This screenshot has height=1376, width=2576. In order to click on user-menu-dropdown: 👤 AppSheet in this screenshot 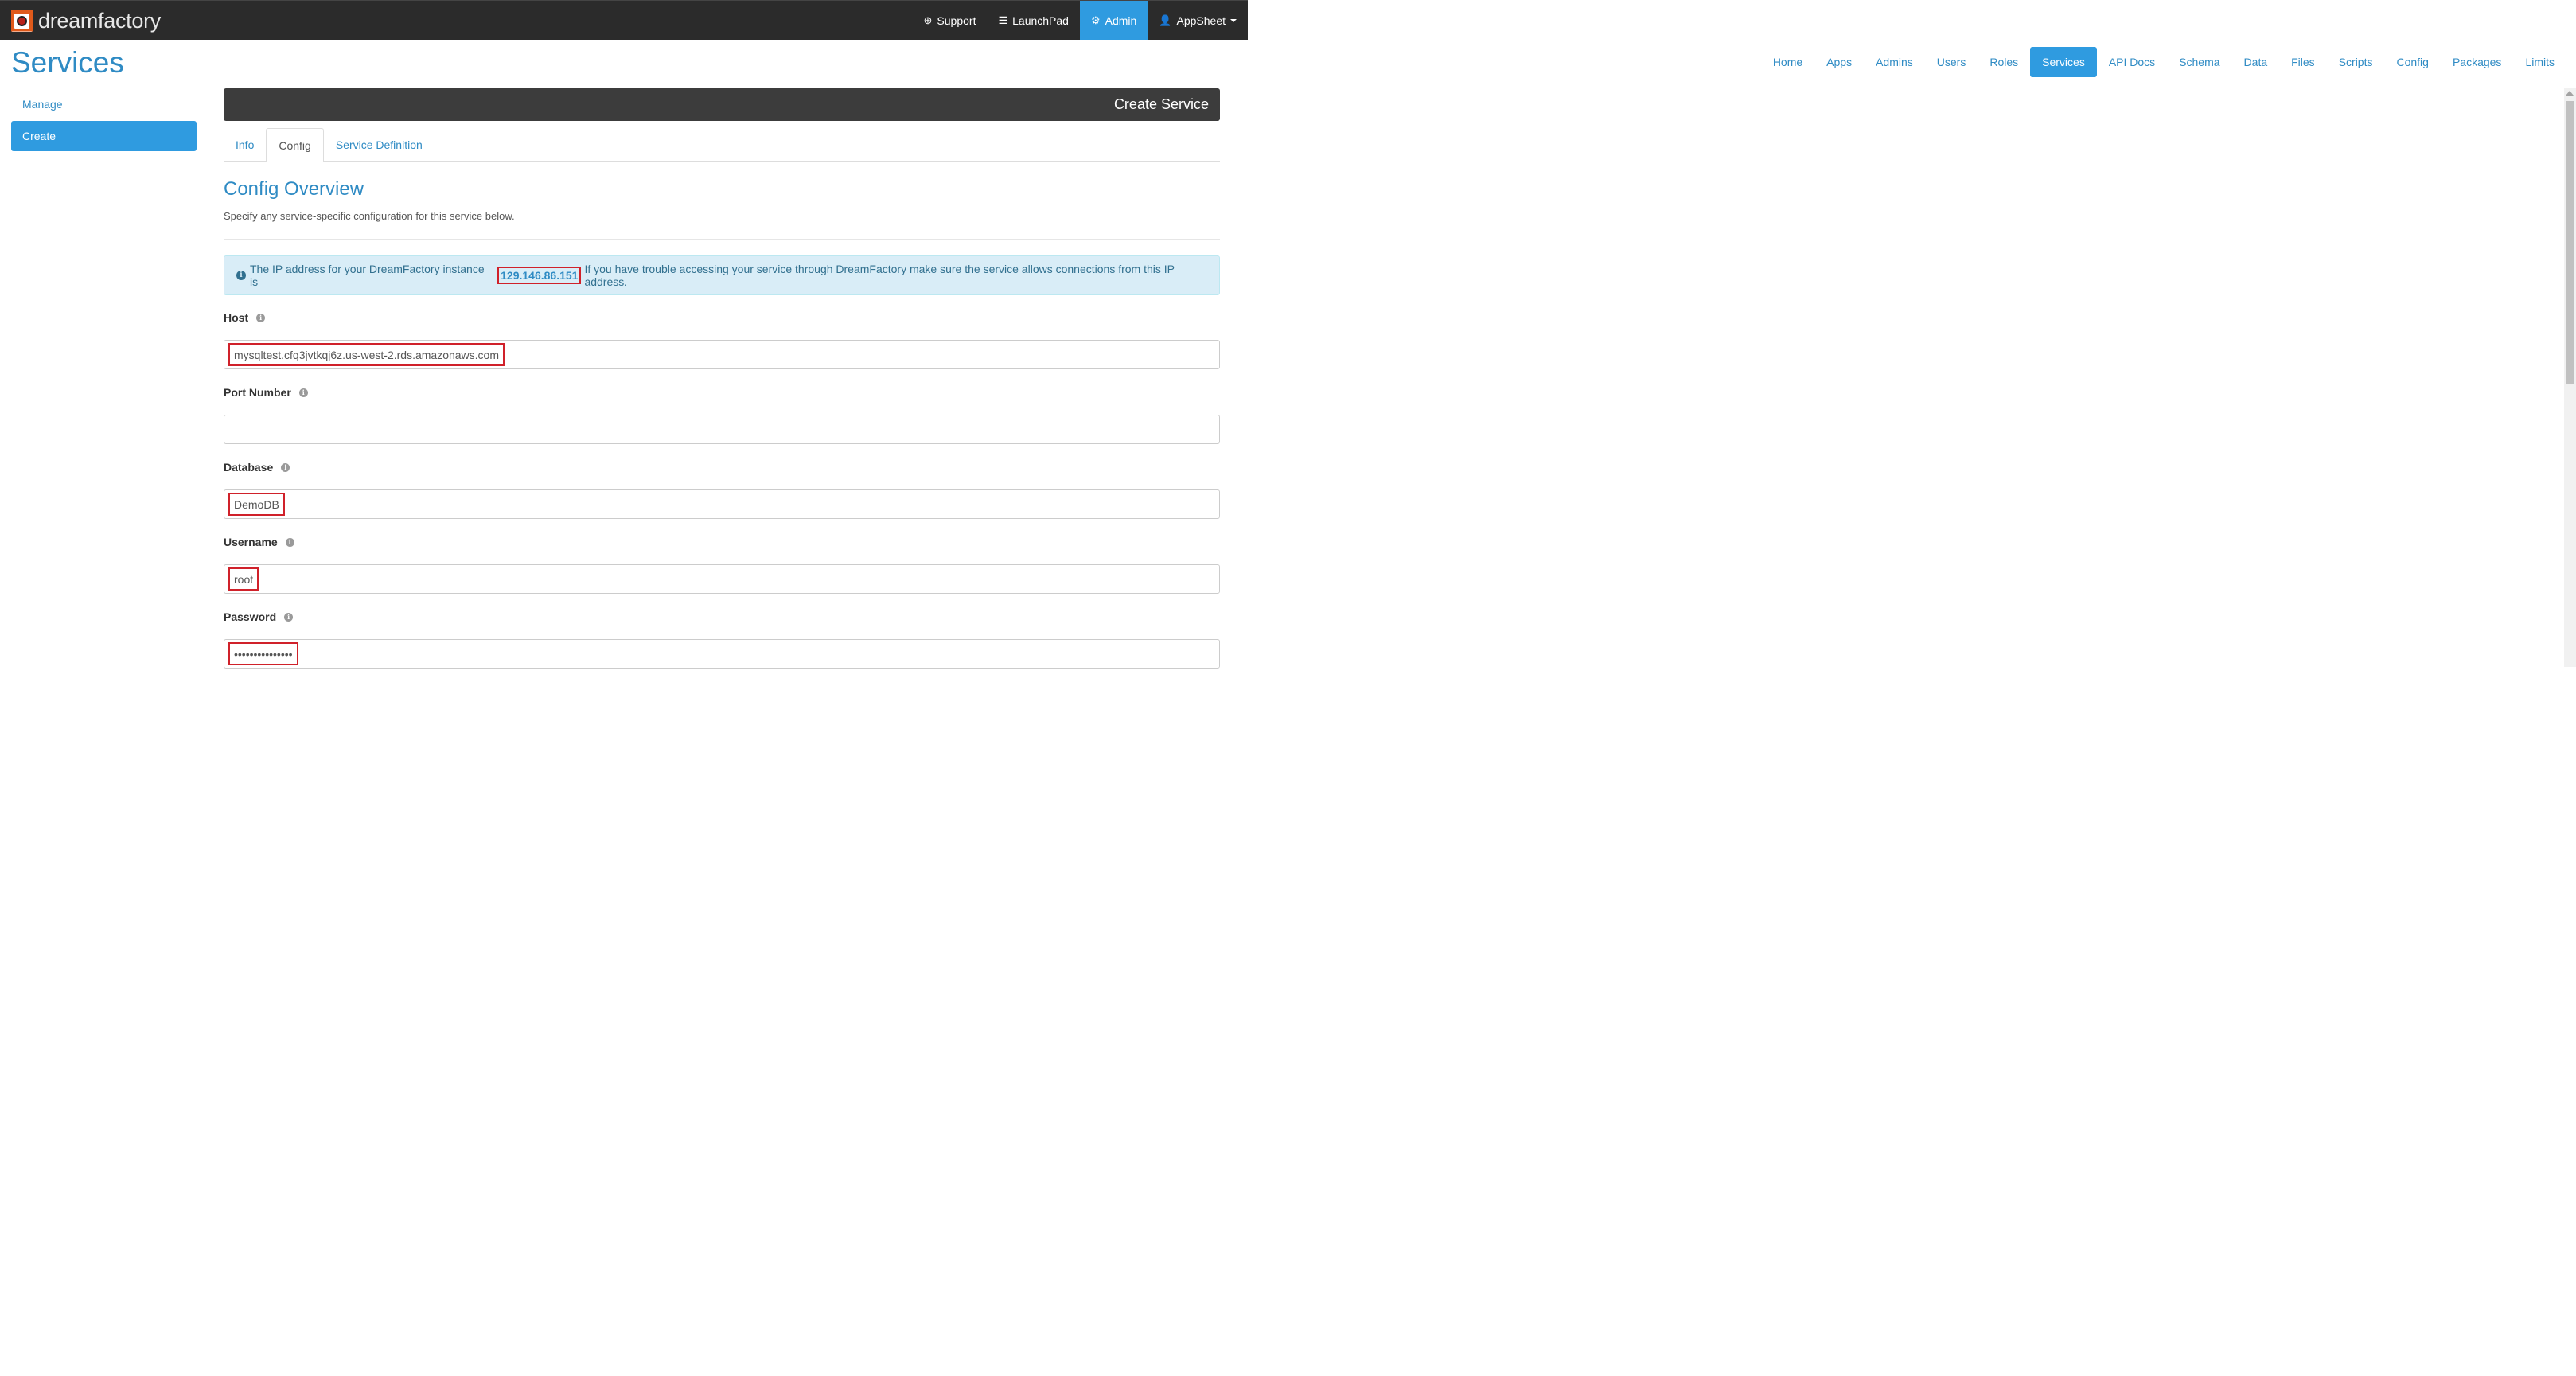, I will do `click(1198, 21)`.